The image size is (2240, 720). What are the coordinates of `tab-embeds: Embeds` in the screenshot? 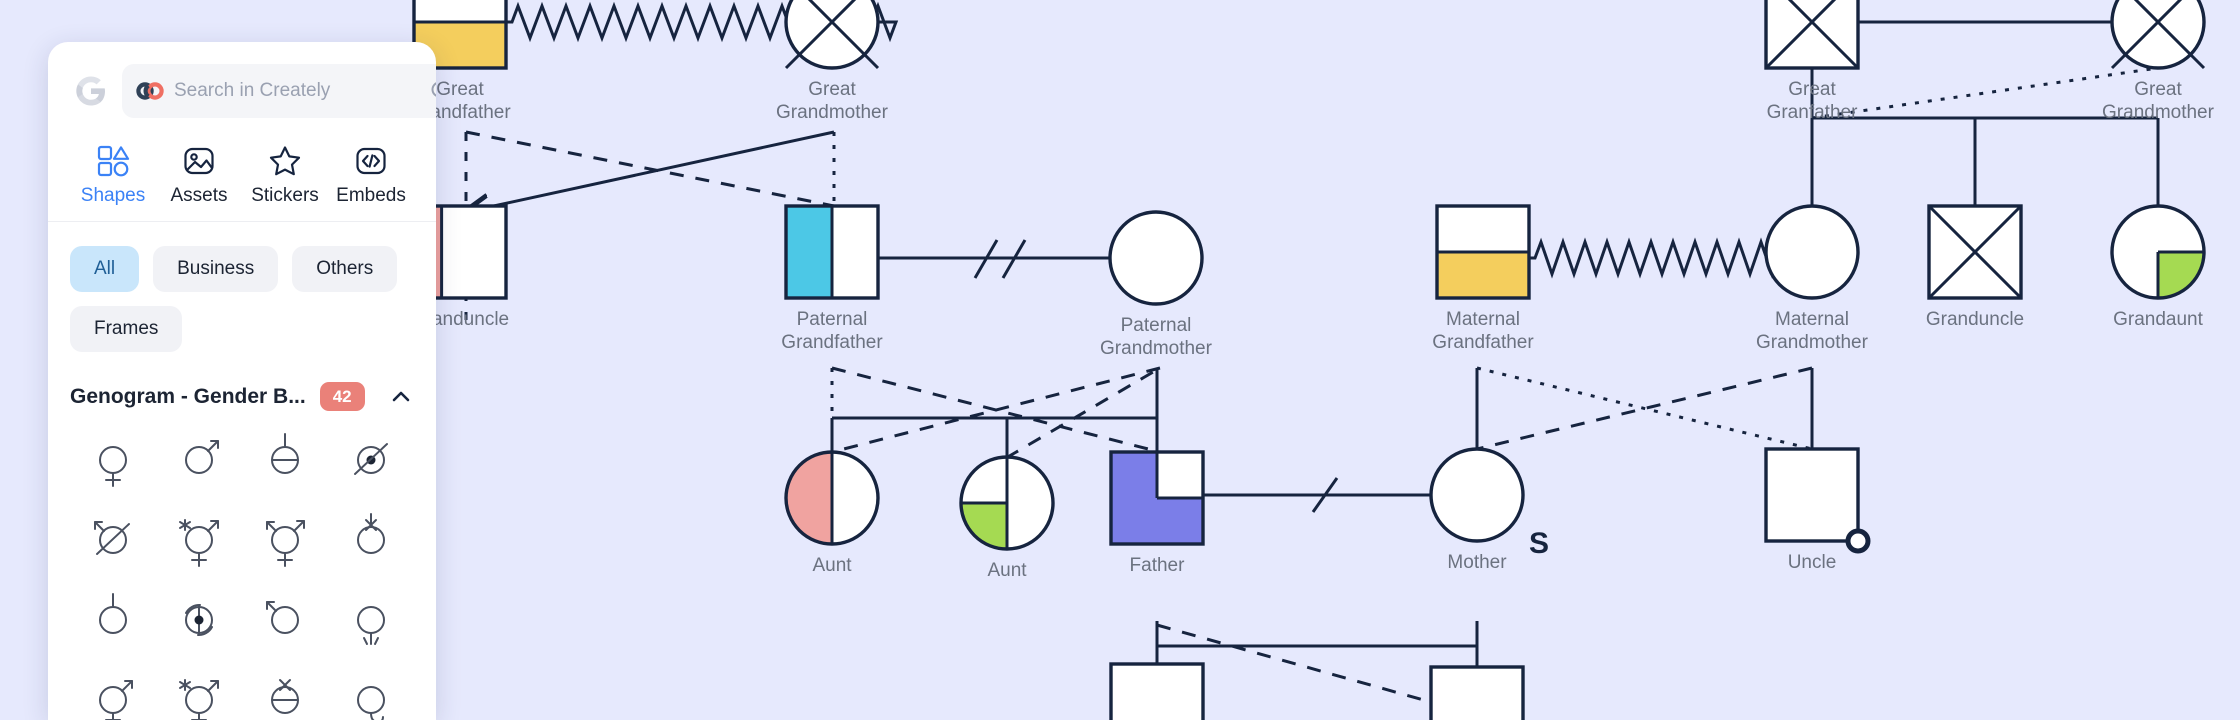 It's located at (371, 178).